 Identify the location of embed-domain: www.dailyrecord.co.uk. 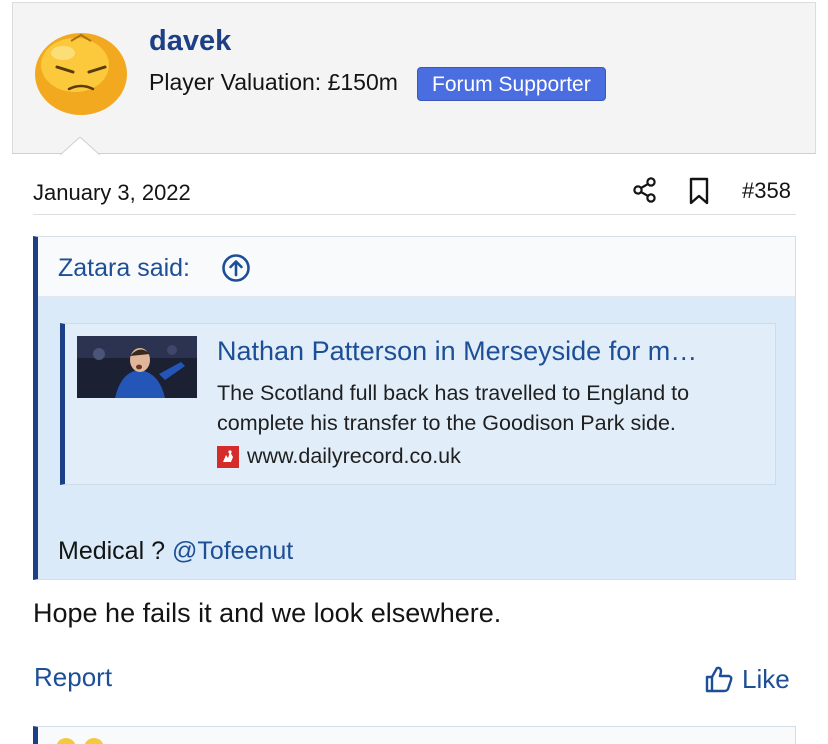
(354, 456).